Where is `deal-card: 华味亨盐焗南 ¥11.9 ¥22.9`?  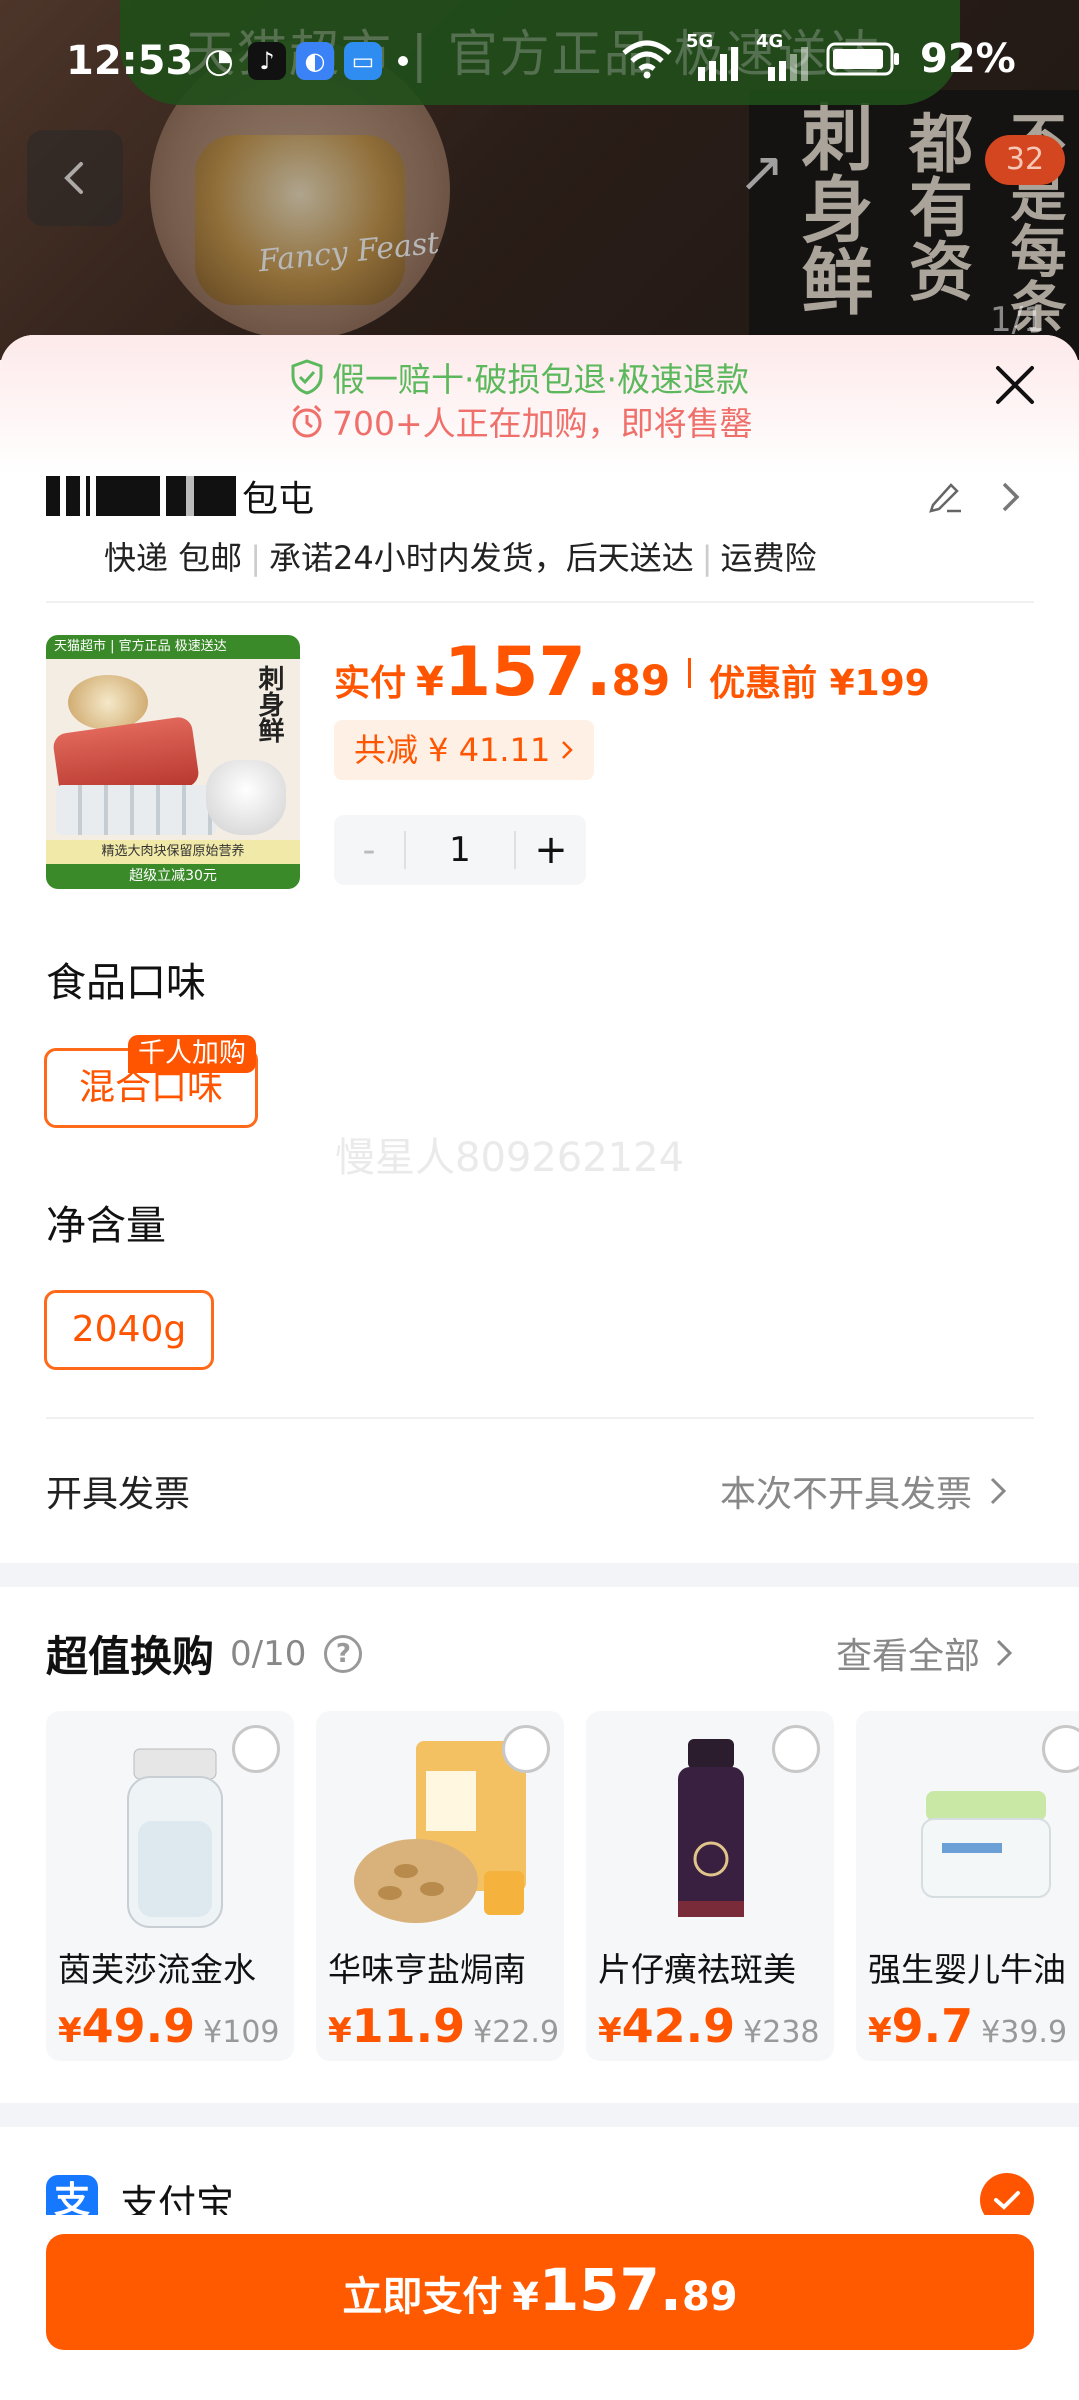
deal-card: 华味亨盐焗南 ¥11.9 ¥22.9 is located at coordinates (440, 1886).